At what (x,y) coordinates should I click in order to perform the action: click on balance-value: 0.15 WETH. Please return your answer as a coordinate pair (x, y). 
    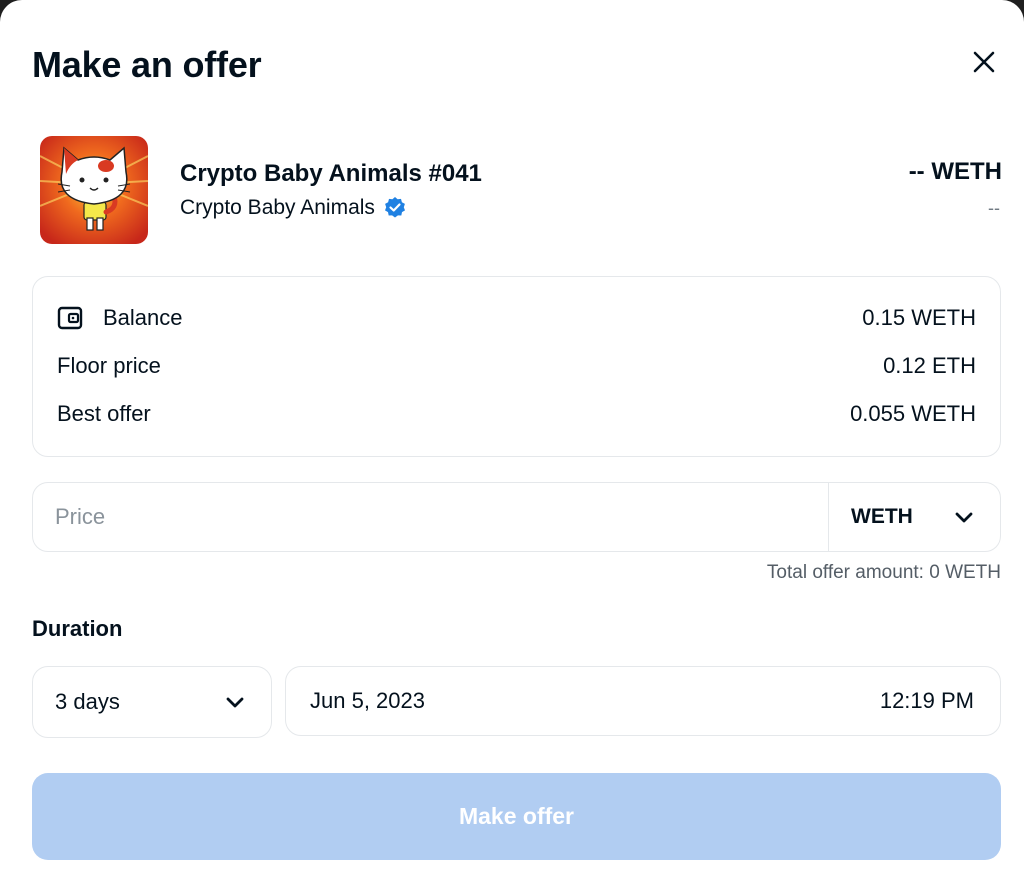
    Looking at the image, I should click on (919, 317).